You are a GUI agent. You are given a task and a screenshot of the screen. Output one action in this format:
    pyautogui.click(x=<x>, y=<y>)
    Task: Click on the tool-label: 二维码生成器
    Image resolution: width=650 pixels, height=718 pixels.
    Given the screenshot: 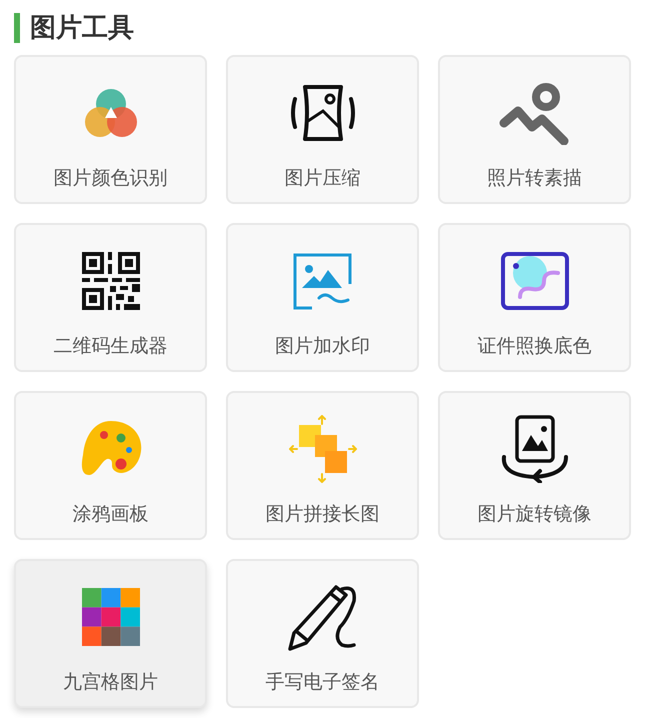 What is the action you would take?
    pyautogui.click(x=111, y=346)
    